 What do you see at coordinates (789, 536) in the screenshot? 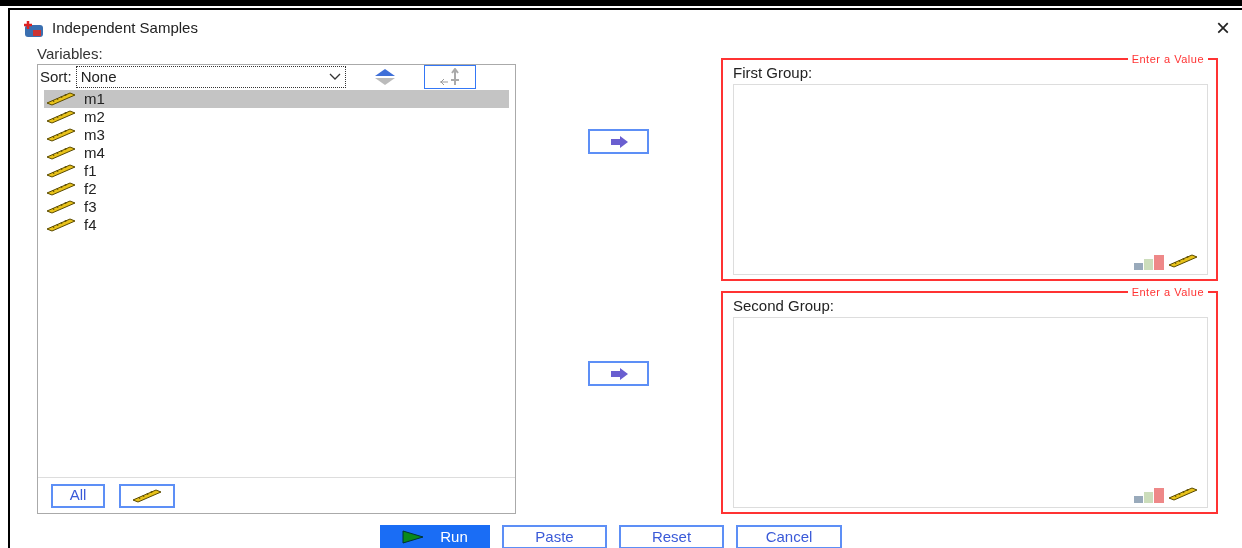
I see `action-button: Cancel` at bounding box center [789, 536].